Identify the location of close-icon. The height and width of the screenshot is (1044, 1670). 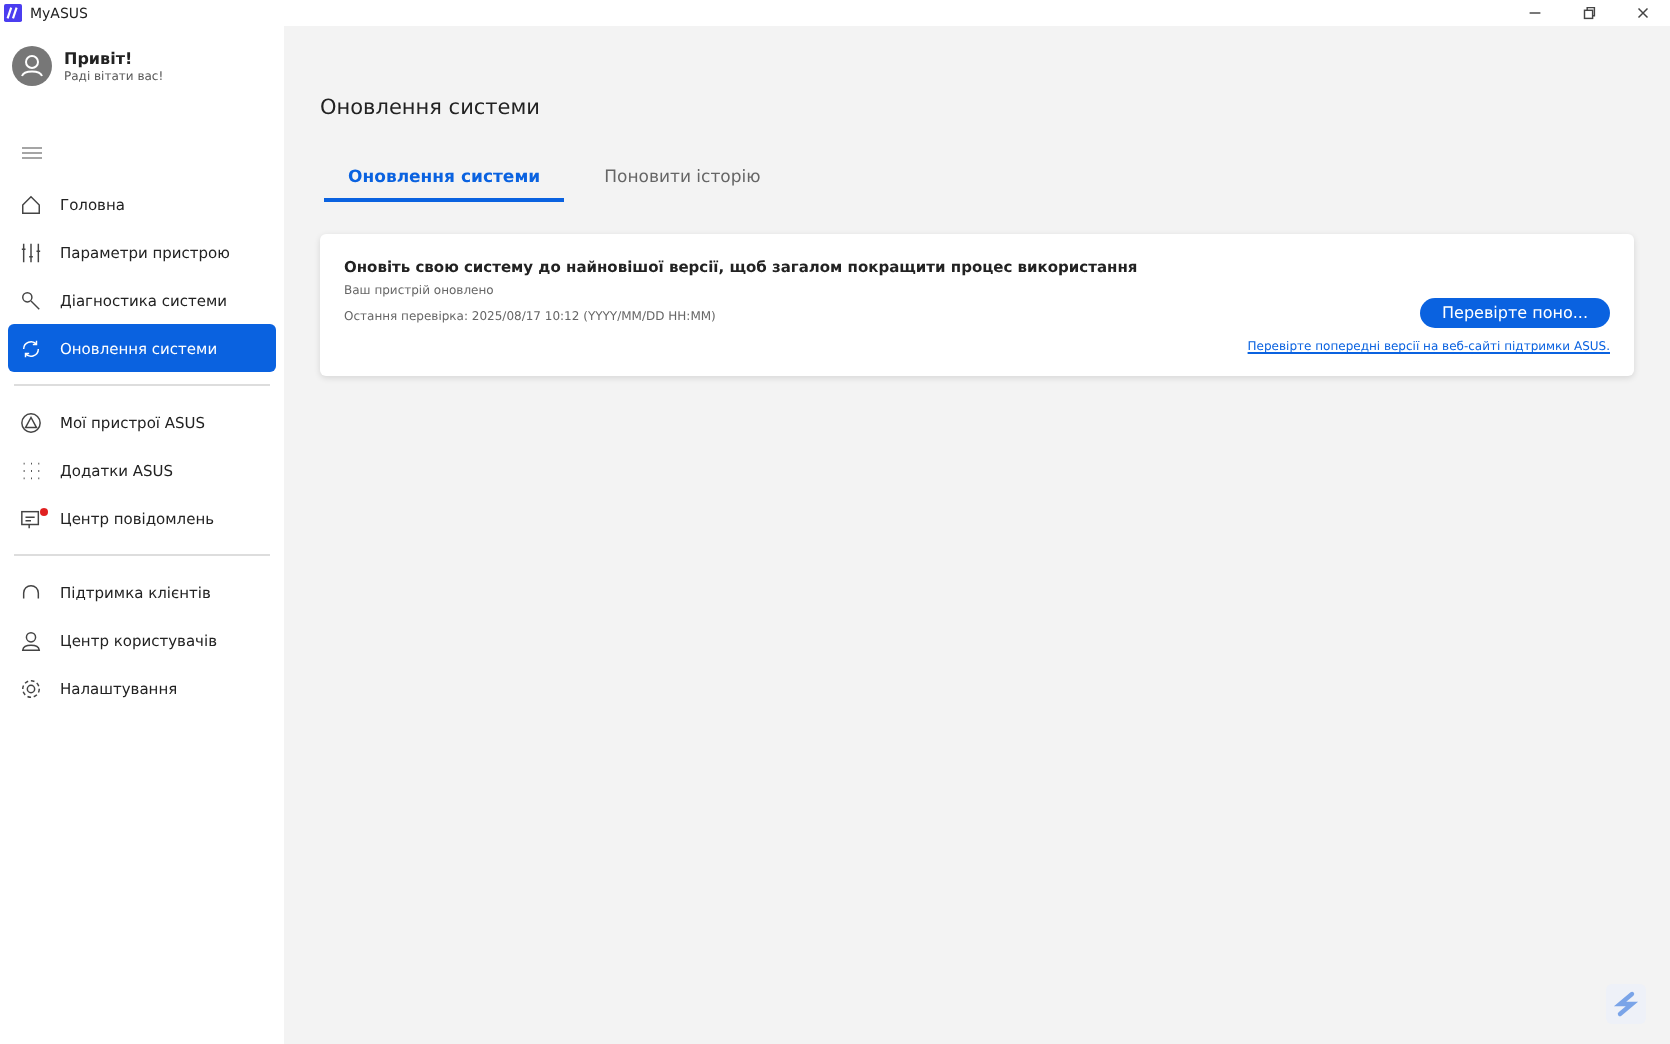
(1643, 13).